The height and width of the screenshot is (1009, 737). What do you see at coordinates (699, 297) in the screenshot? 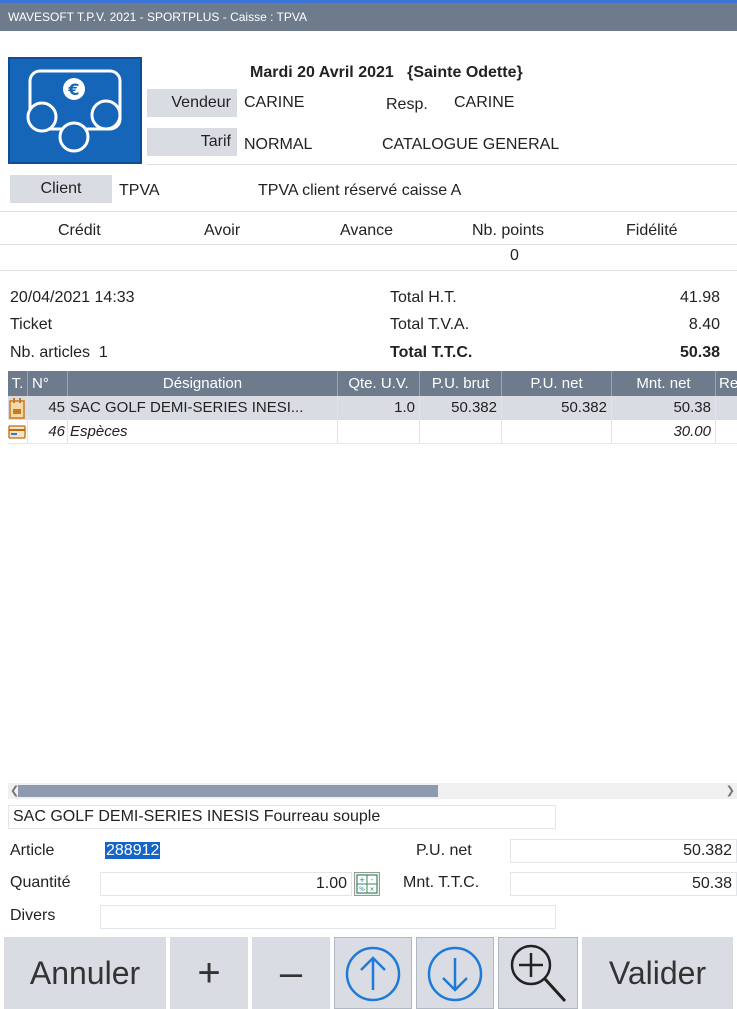
I see `total-ht-value: 41.98` at bounding box center [699, 297].